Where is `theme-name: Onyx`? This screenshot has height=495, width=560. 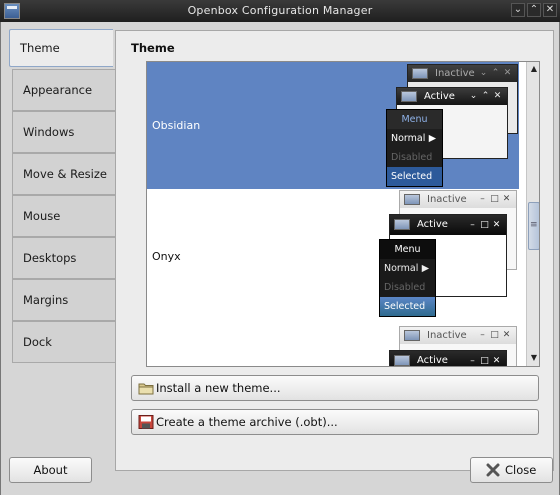 theme-name: Onyx is located at coordinates (166, 256).